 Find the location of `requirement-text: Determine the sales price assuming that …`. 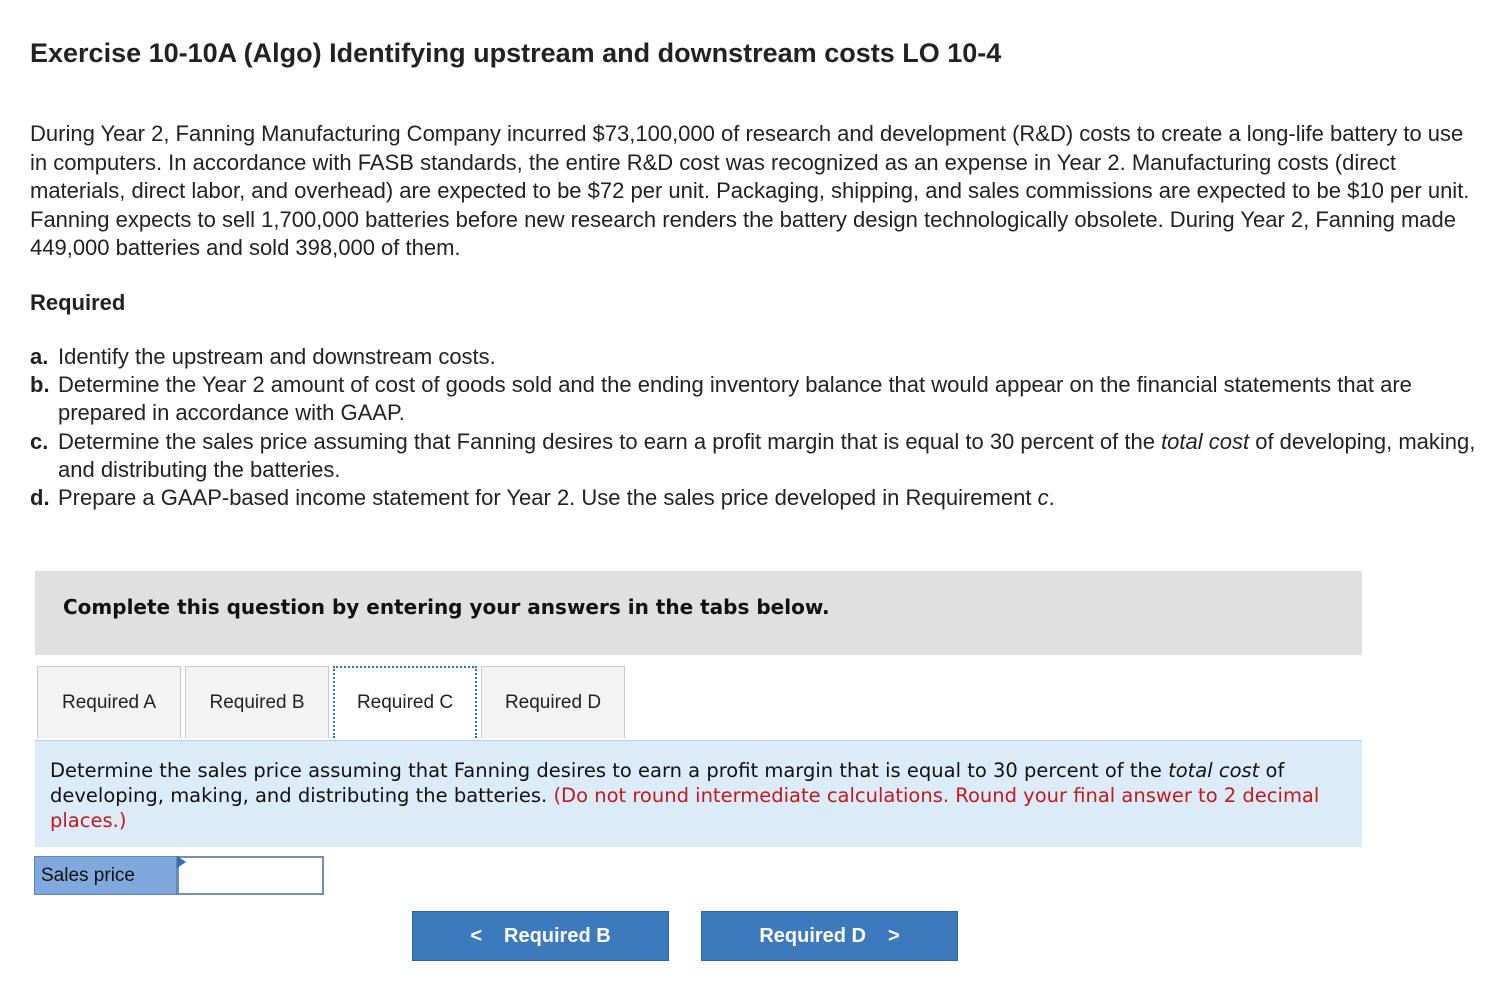

requirement-text: Determine the sales price assuming that … is located at coordinates (610, 441).